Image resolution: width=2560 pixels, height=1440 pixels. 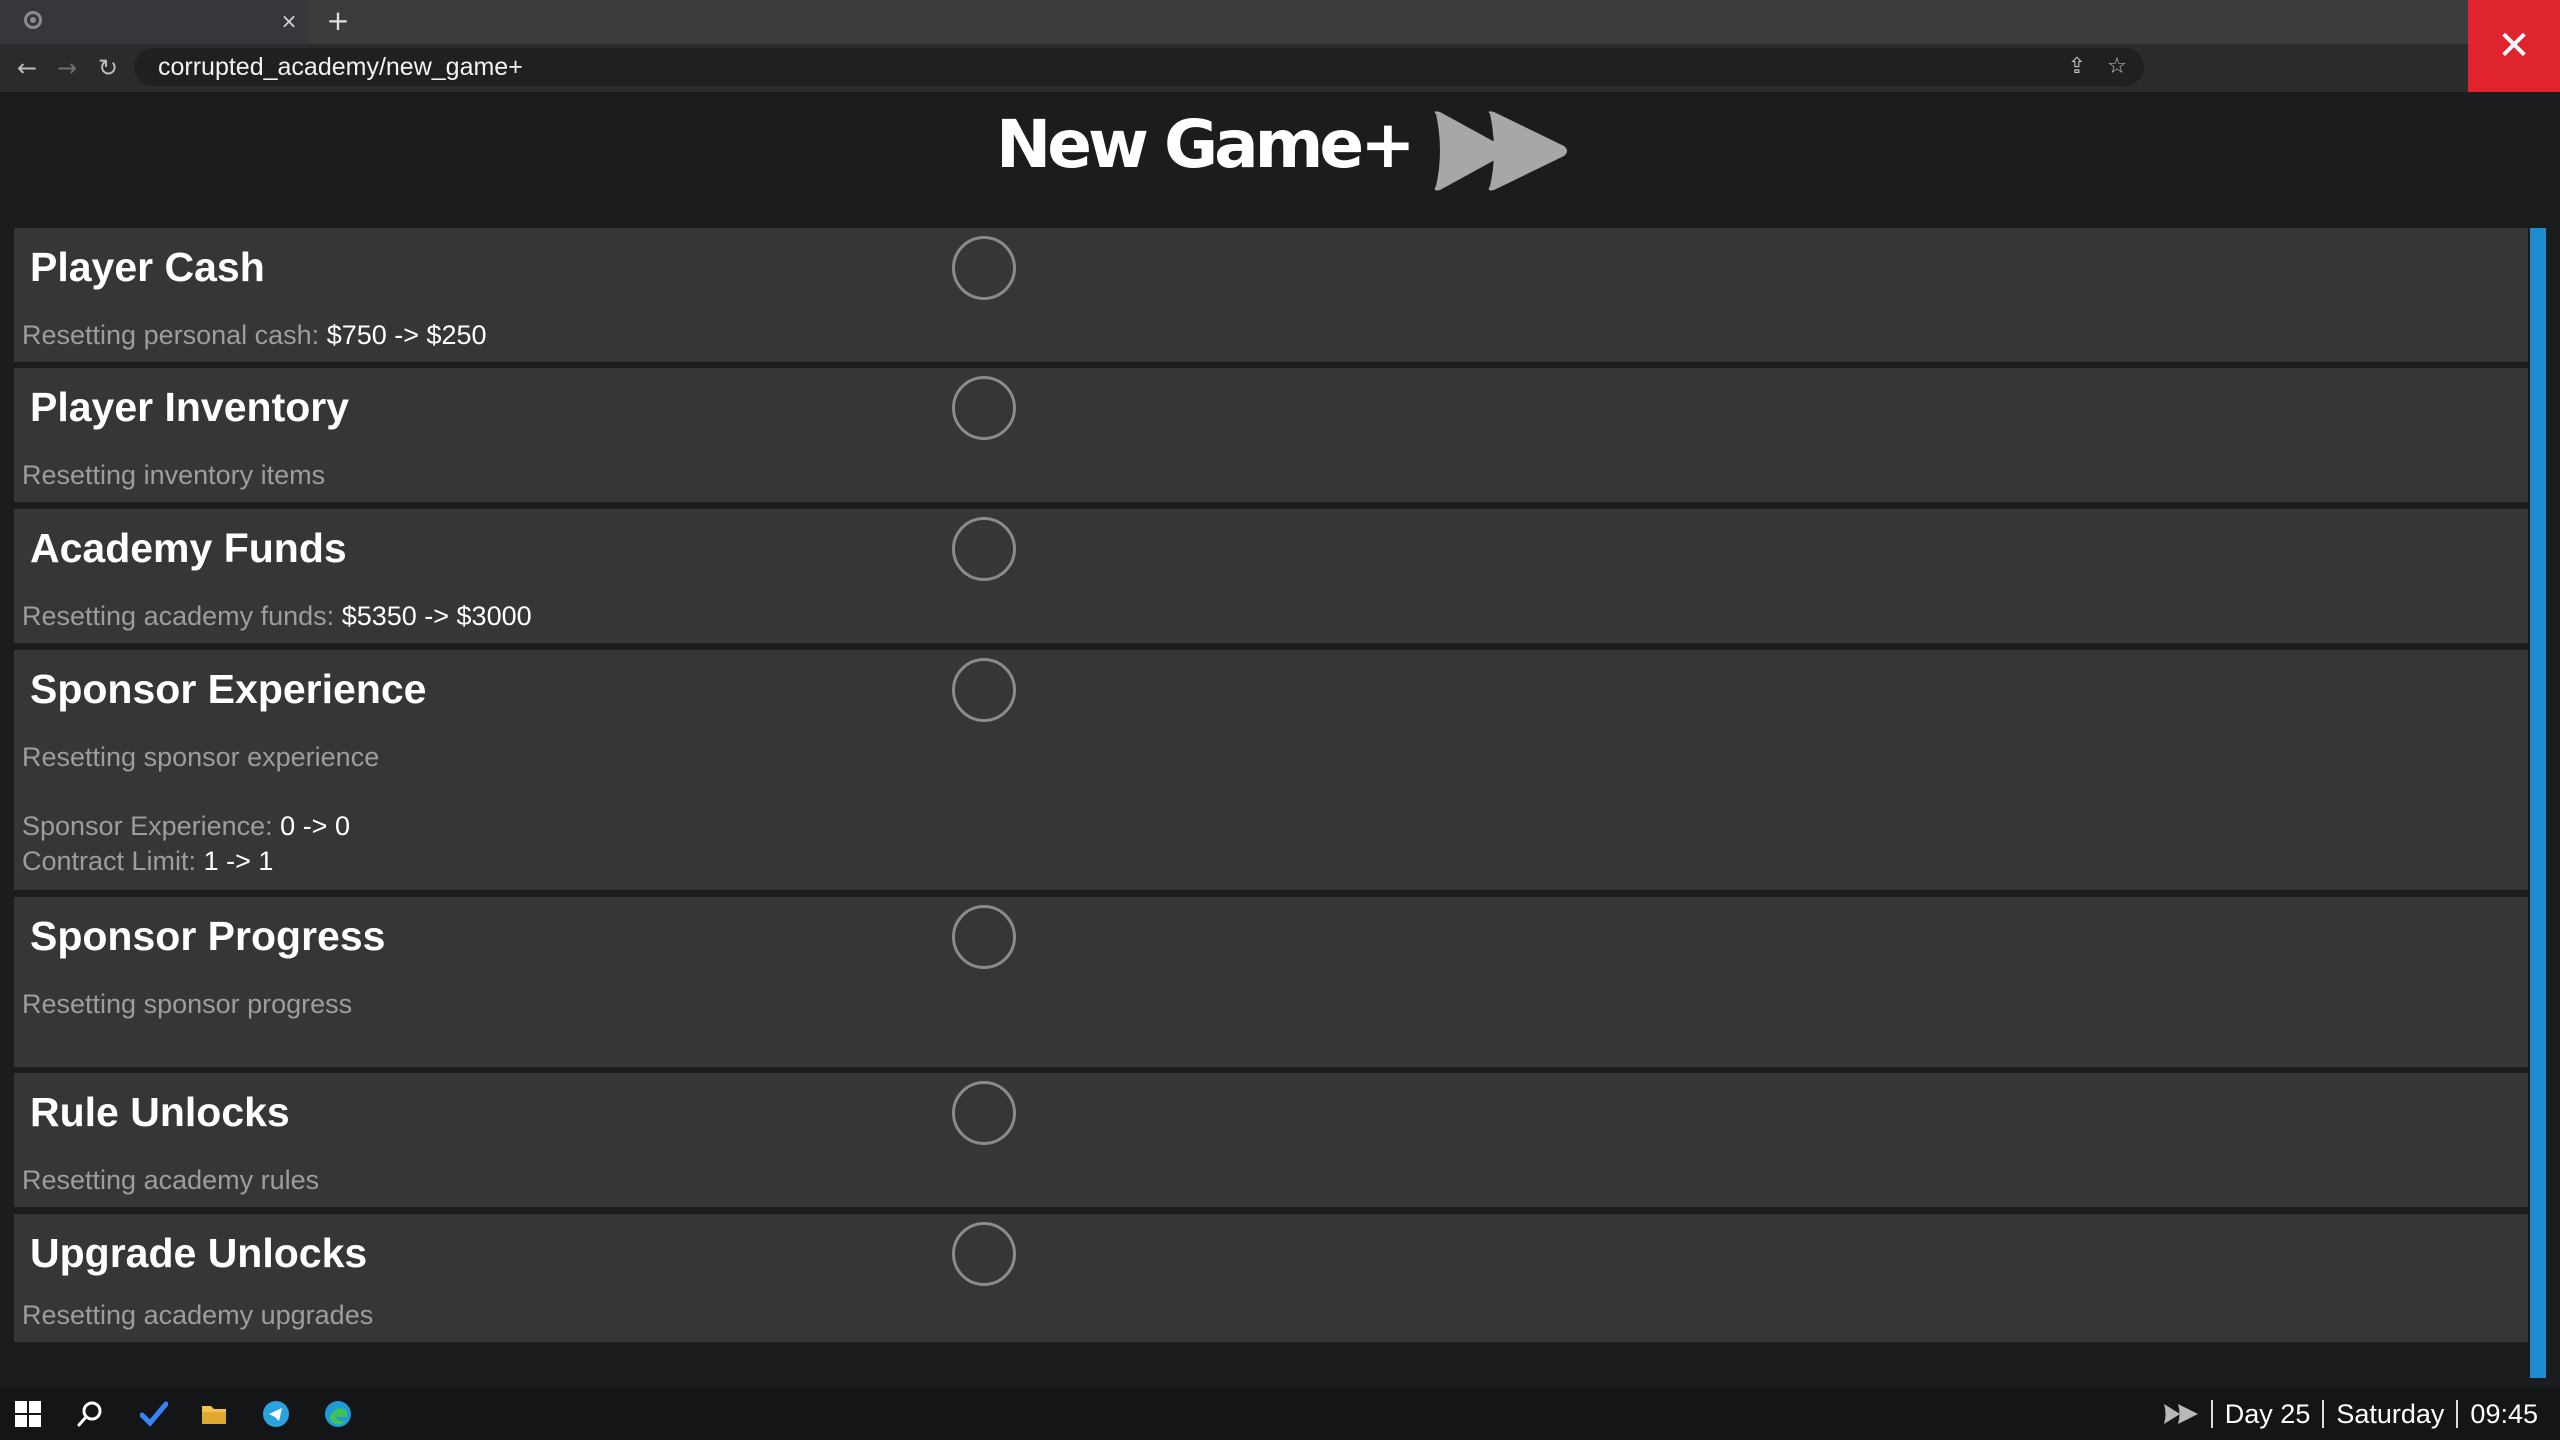 I want to click on weekday: Saturday, so click(x=2390, y=1413).